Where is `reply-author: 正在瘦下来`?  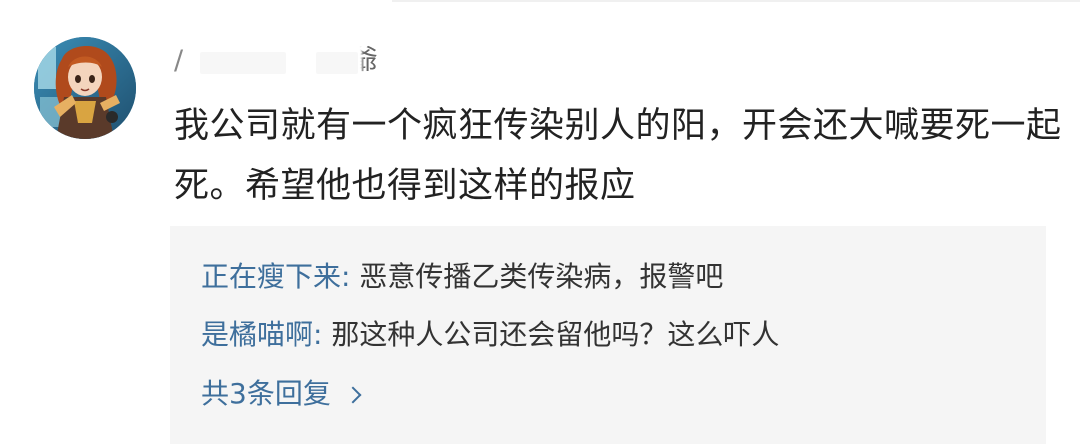
reply-author: 正在瘦下来 is located at coordinates (271, 276).